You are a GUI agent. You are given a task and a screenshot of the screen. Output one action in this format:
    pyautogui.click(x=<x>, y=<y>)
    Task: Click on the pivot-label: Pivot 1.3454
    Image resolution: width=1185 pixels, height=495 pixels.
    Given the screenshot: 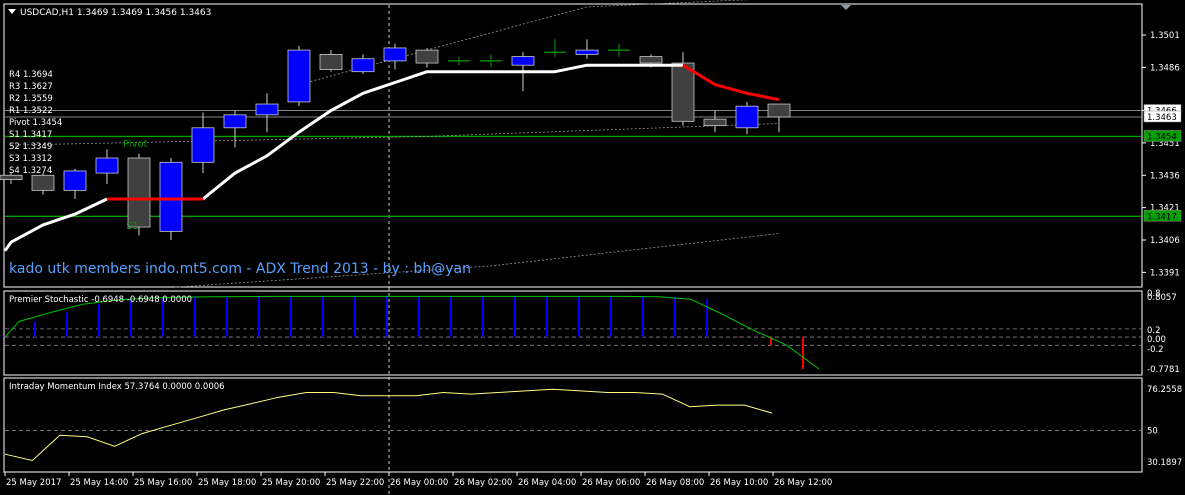 What is the action you would take?
    pyautogui.click(x=35, y=123)
    